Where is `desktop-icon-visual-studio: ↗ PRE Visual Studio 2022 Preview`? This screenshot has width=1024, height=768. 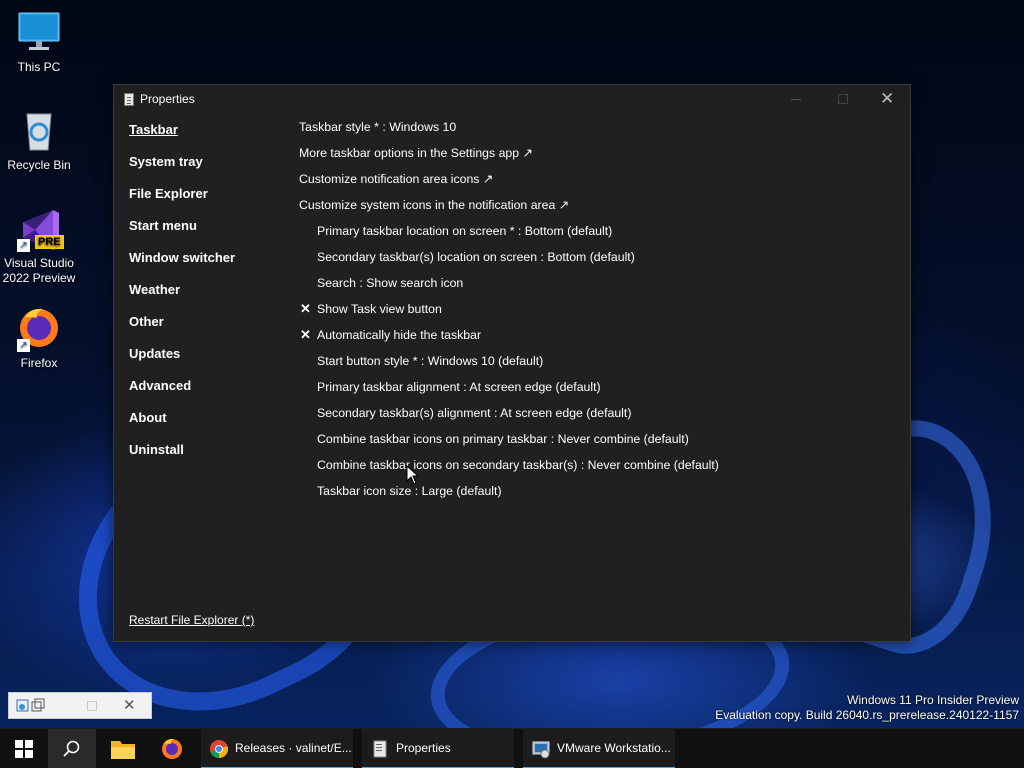 desktop-icon-visual-studio: ↗ PRE Visual Studio 2022 Preview is located at coordinates (39, 245).